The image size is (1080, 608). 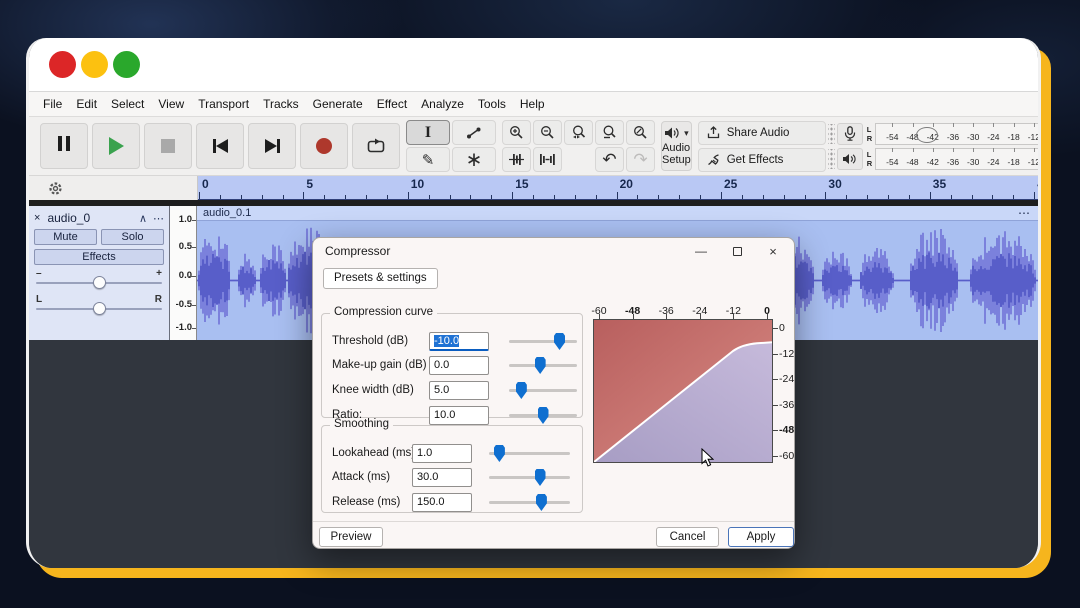 I want to click on parameter-input: 0.0, so click(x=459, y=365).